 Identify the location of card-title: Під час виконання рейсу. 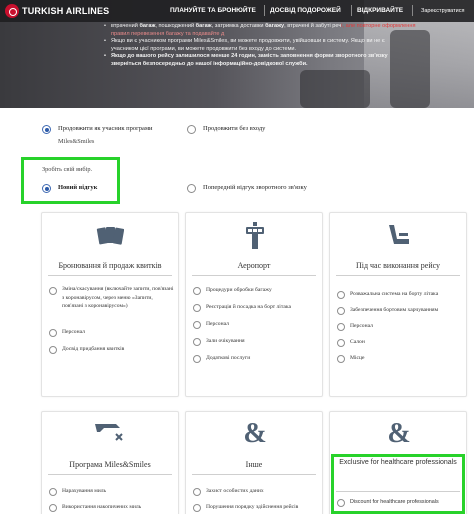
(398, 265).